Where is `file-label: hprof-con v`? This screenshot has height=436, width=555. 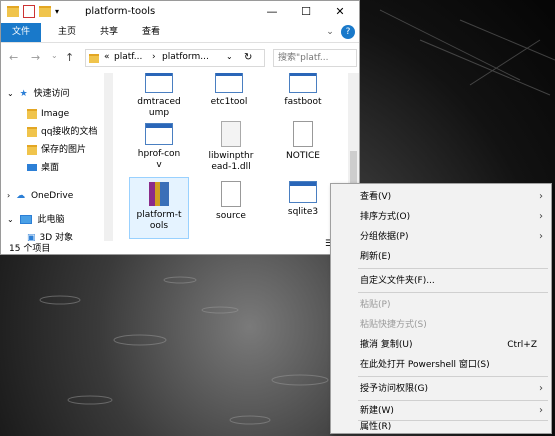 file-label: hprof-con v is located at coordinates (159, 159).